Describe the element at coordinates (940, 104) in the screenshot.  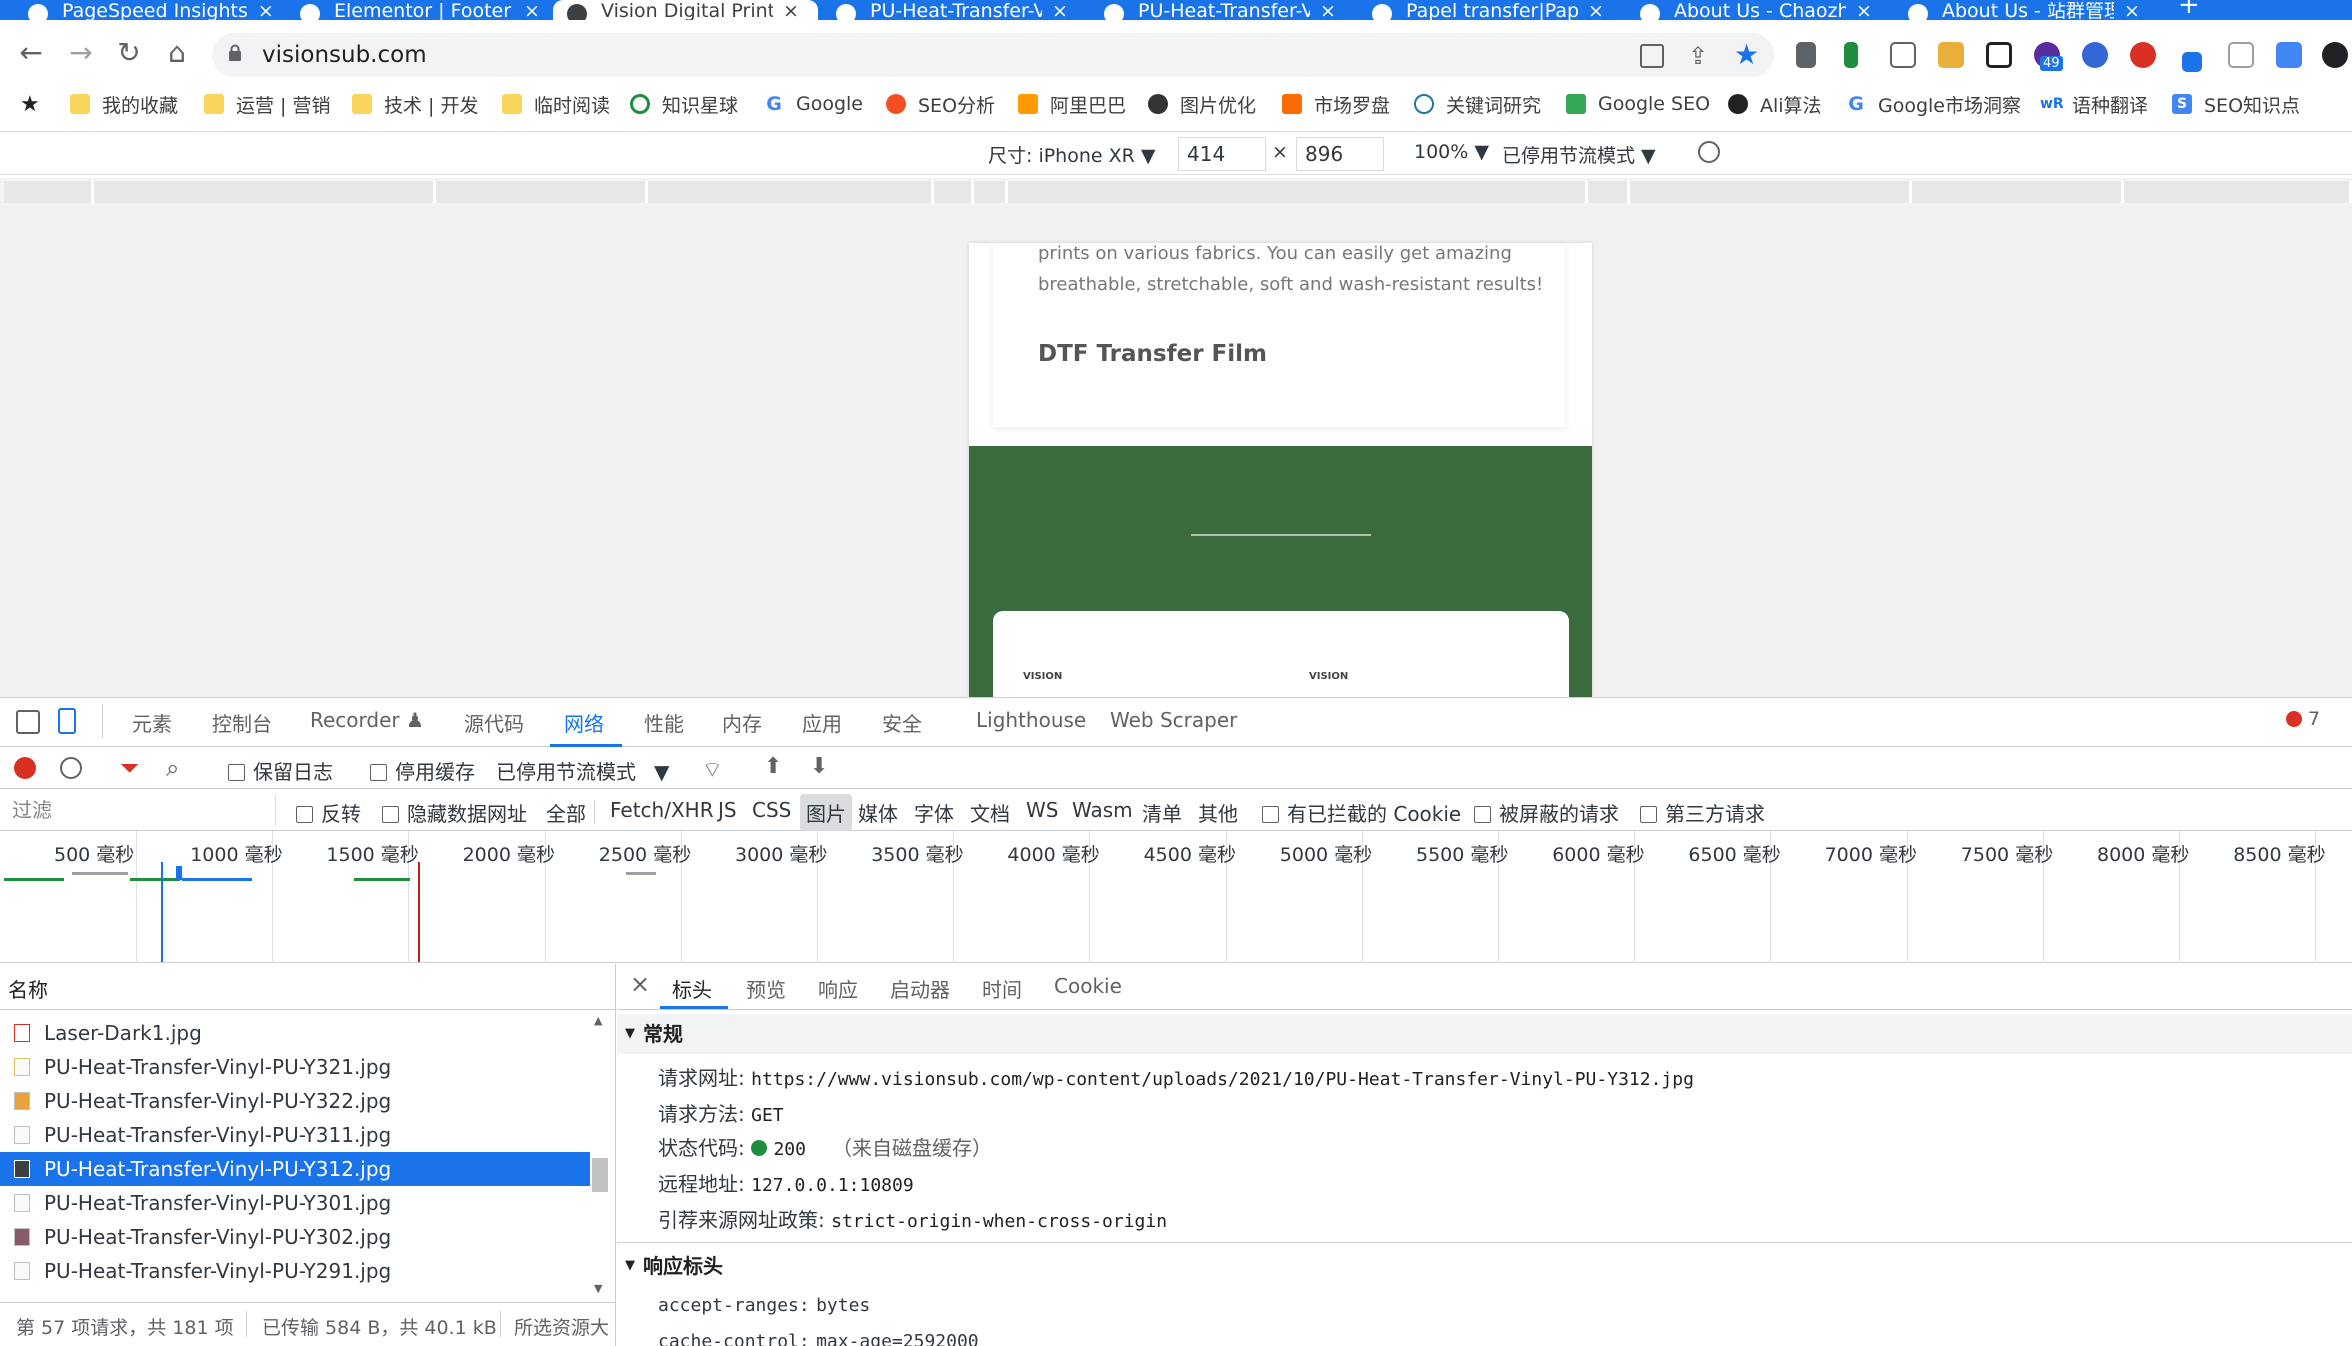
I see `bookmark-item: SEO分析` at that location.